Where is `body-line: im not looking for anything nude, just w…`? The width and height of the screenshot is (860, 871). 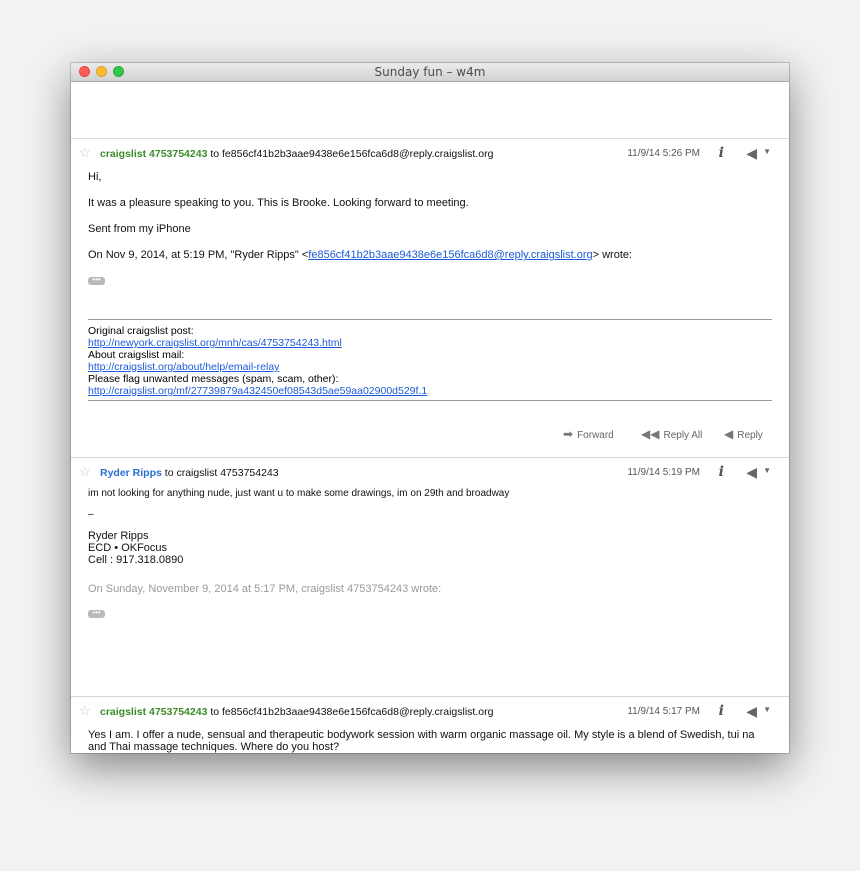
body-line: im not looking for anything nude, just w… is located at coordinates (299, 493).